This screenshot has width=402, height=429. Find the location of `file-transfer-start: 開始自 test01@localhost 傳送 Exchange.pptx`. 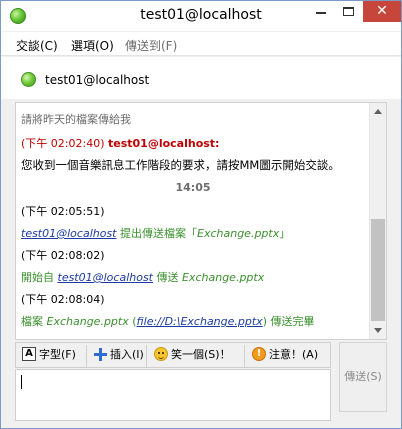

file-transfer-start: 開始自 test01@localhost 傳送 Exchange.pptx is located at coordinates (143, 277).